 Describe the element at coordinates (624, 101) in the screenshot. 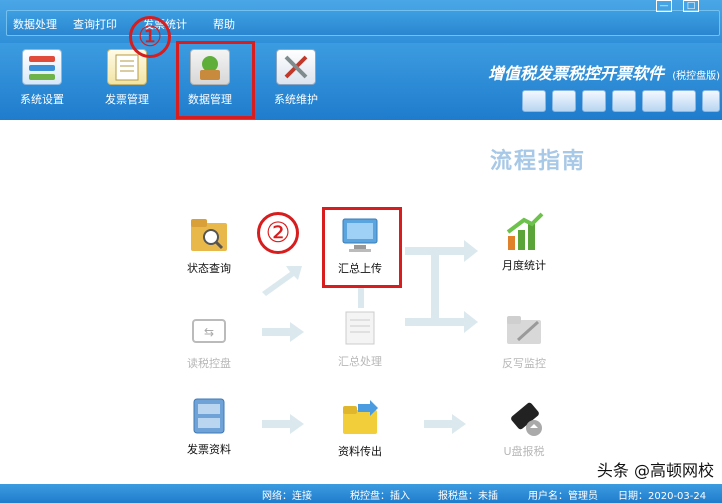

I see `window-icon` at that location.